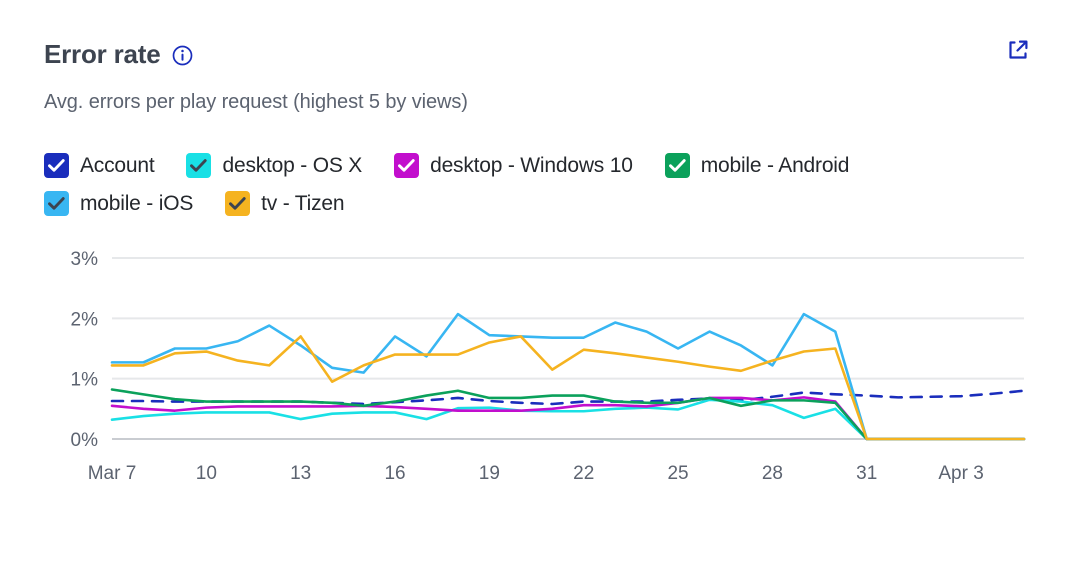 This screenshot has width=1076, height=583. I want to click on share-export-icon, so click(1018, 52).